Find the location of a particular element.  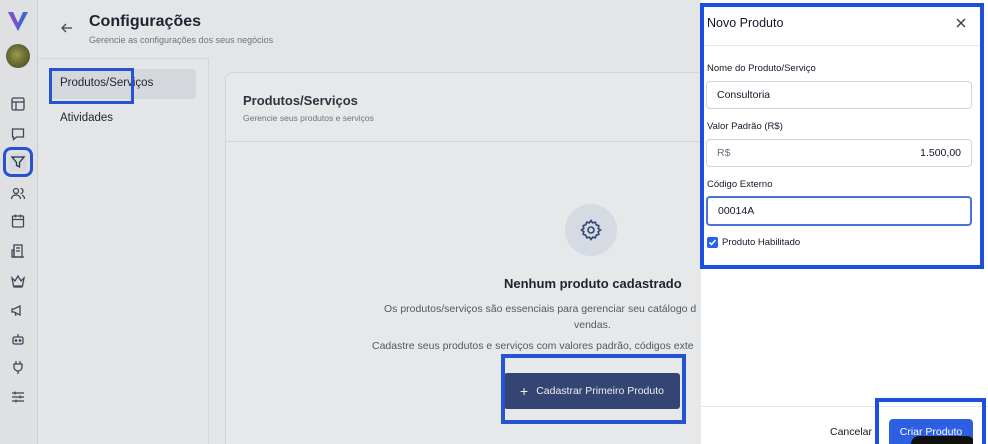

divider is located at coordinates (465, 141).